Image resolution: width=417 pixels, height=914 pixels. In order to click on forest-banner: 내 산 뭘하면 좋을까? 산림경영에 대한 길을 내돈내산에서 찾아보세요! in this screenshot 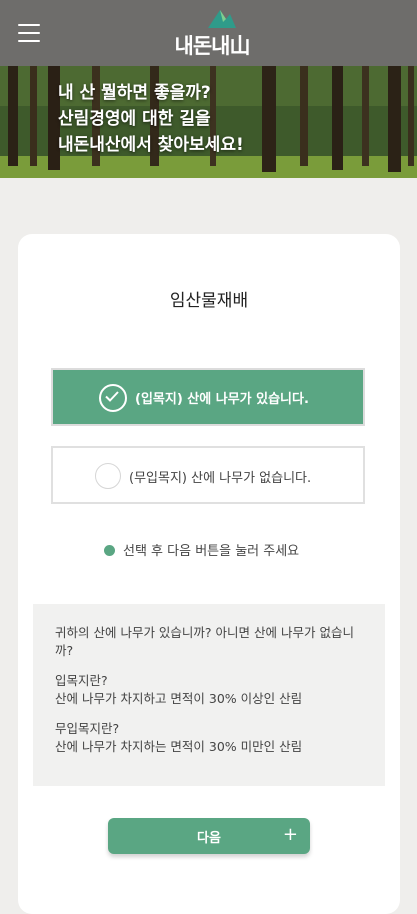, I will do `click(208, 122)`.